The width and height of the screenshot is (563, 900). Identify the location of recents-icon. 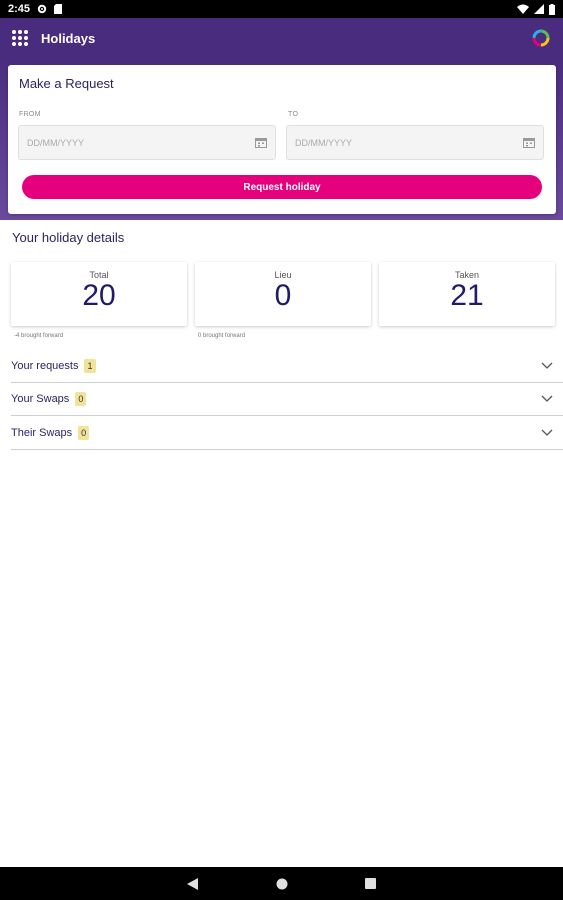
(370, 883).